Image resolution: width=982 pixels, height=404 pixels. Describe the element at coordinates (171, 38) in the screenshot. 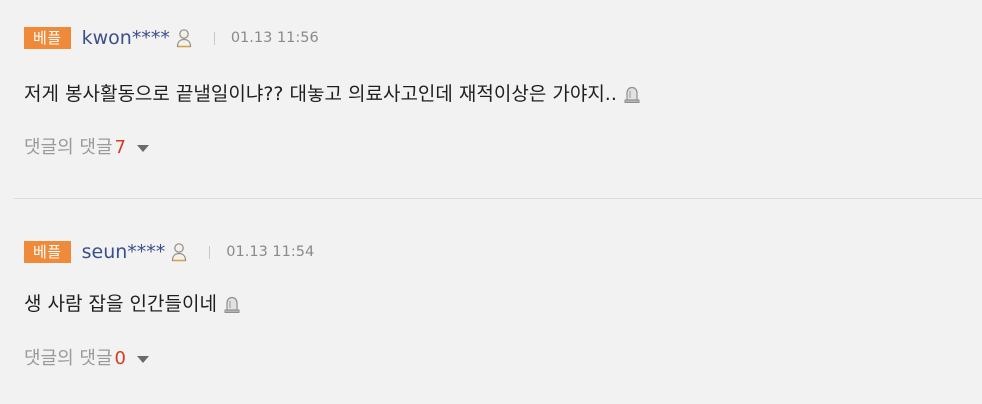

I see `comment-meta: 베플 kwon**** 01.13 11:56` at that location.